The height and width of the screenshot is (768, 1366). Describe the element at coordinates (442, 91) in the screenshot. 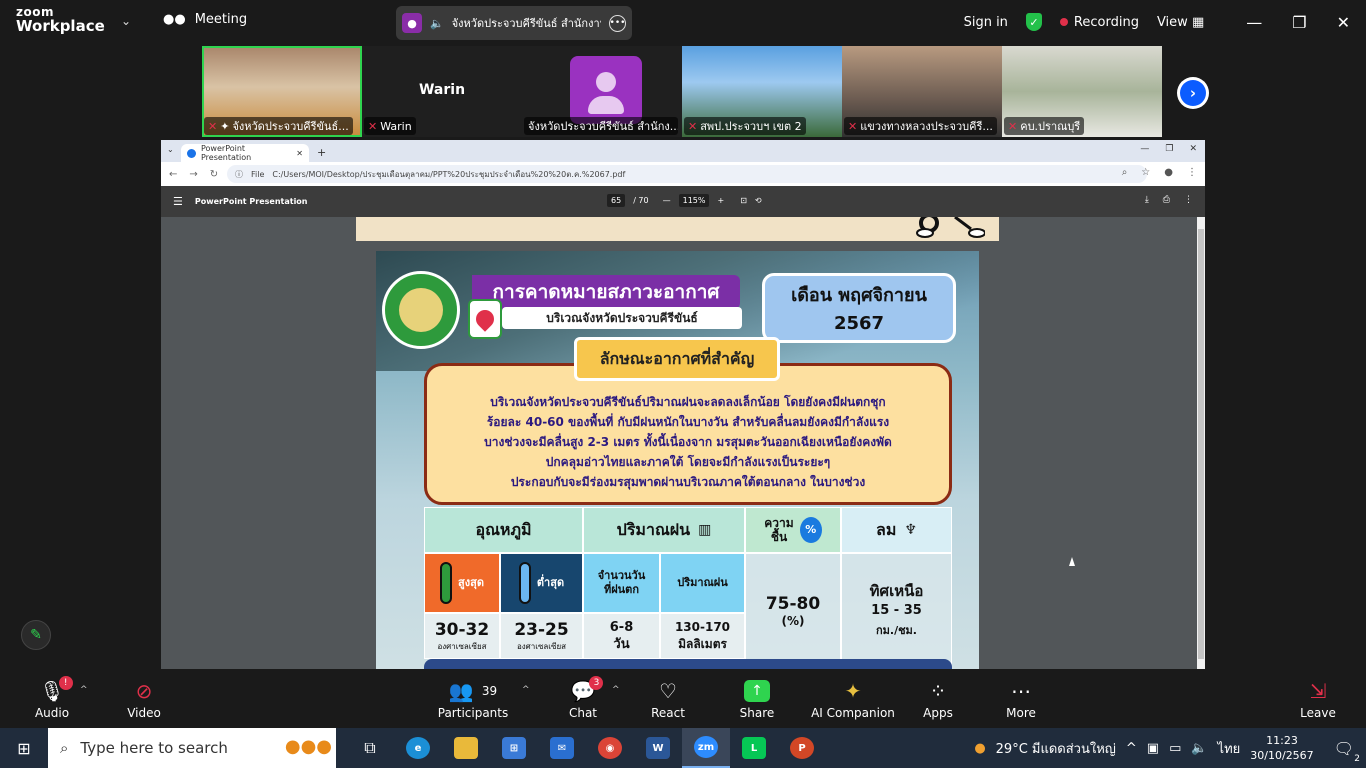

I see `participant-tile: Warin ✕ Warin` at that location.